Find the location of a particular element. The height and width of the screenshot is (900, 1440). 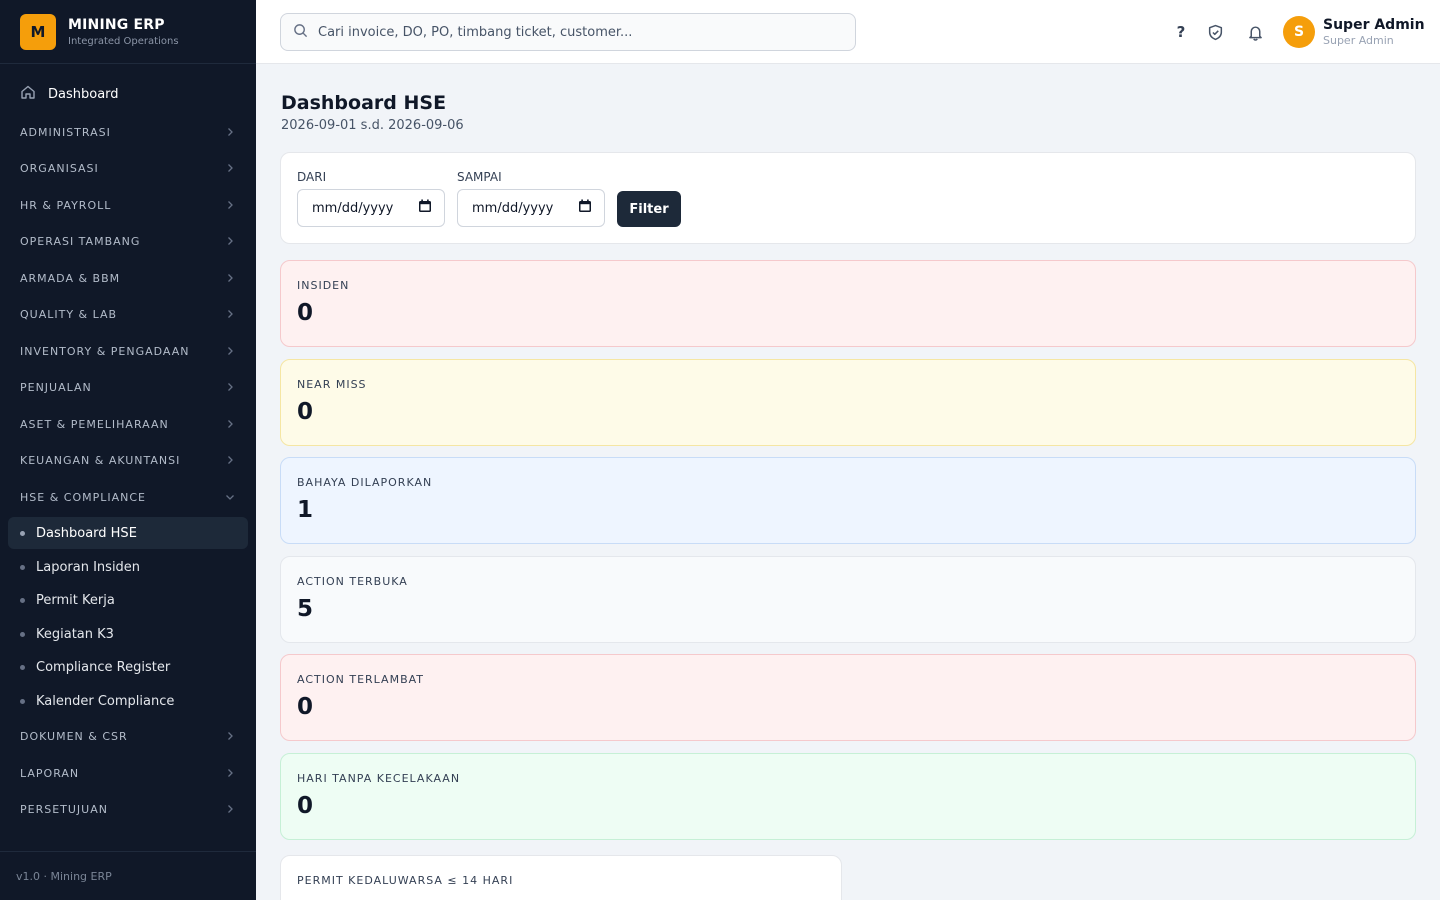

stat-card-near-miss: NEAR MISS 0 is located at coordinates (848, 402).